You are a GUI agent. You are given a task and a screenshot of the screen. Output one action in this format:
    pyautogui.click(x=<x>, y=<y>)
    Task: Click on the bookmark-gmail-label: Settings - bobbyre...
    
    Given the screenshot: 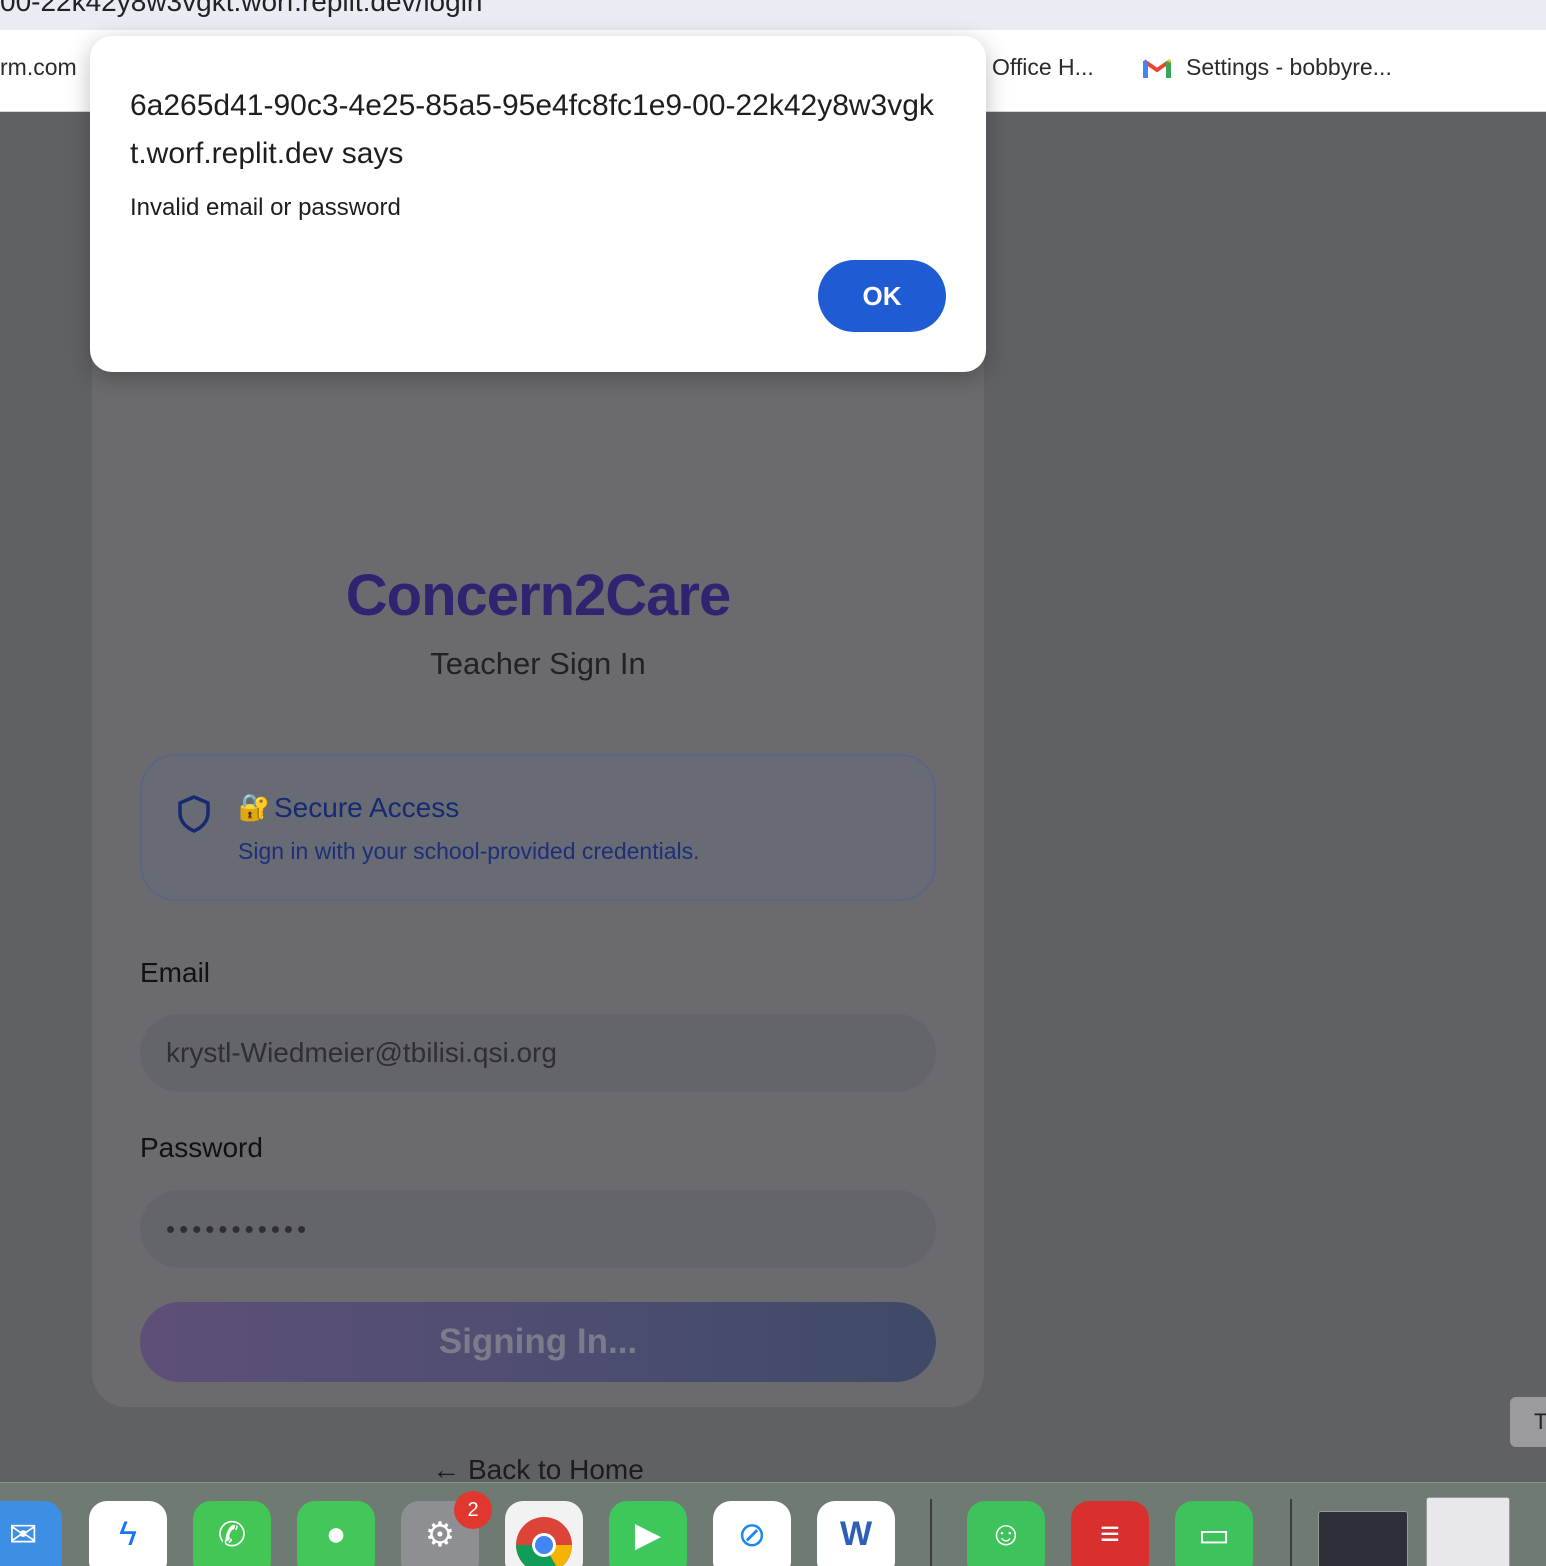 What is the action you would take?
    pyautogui.click(x=1289, y=67)
    